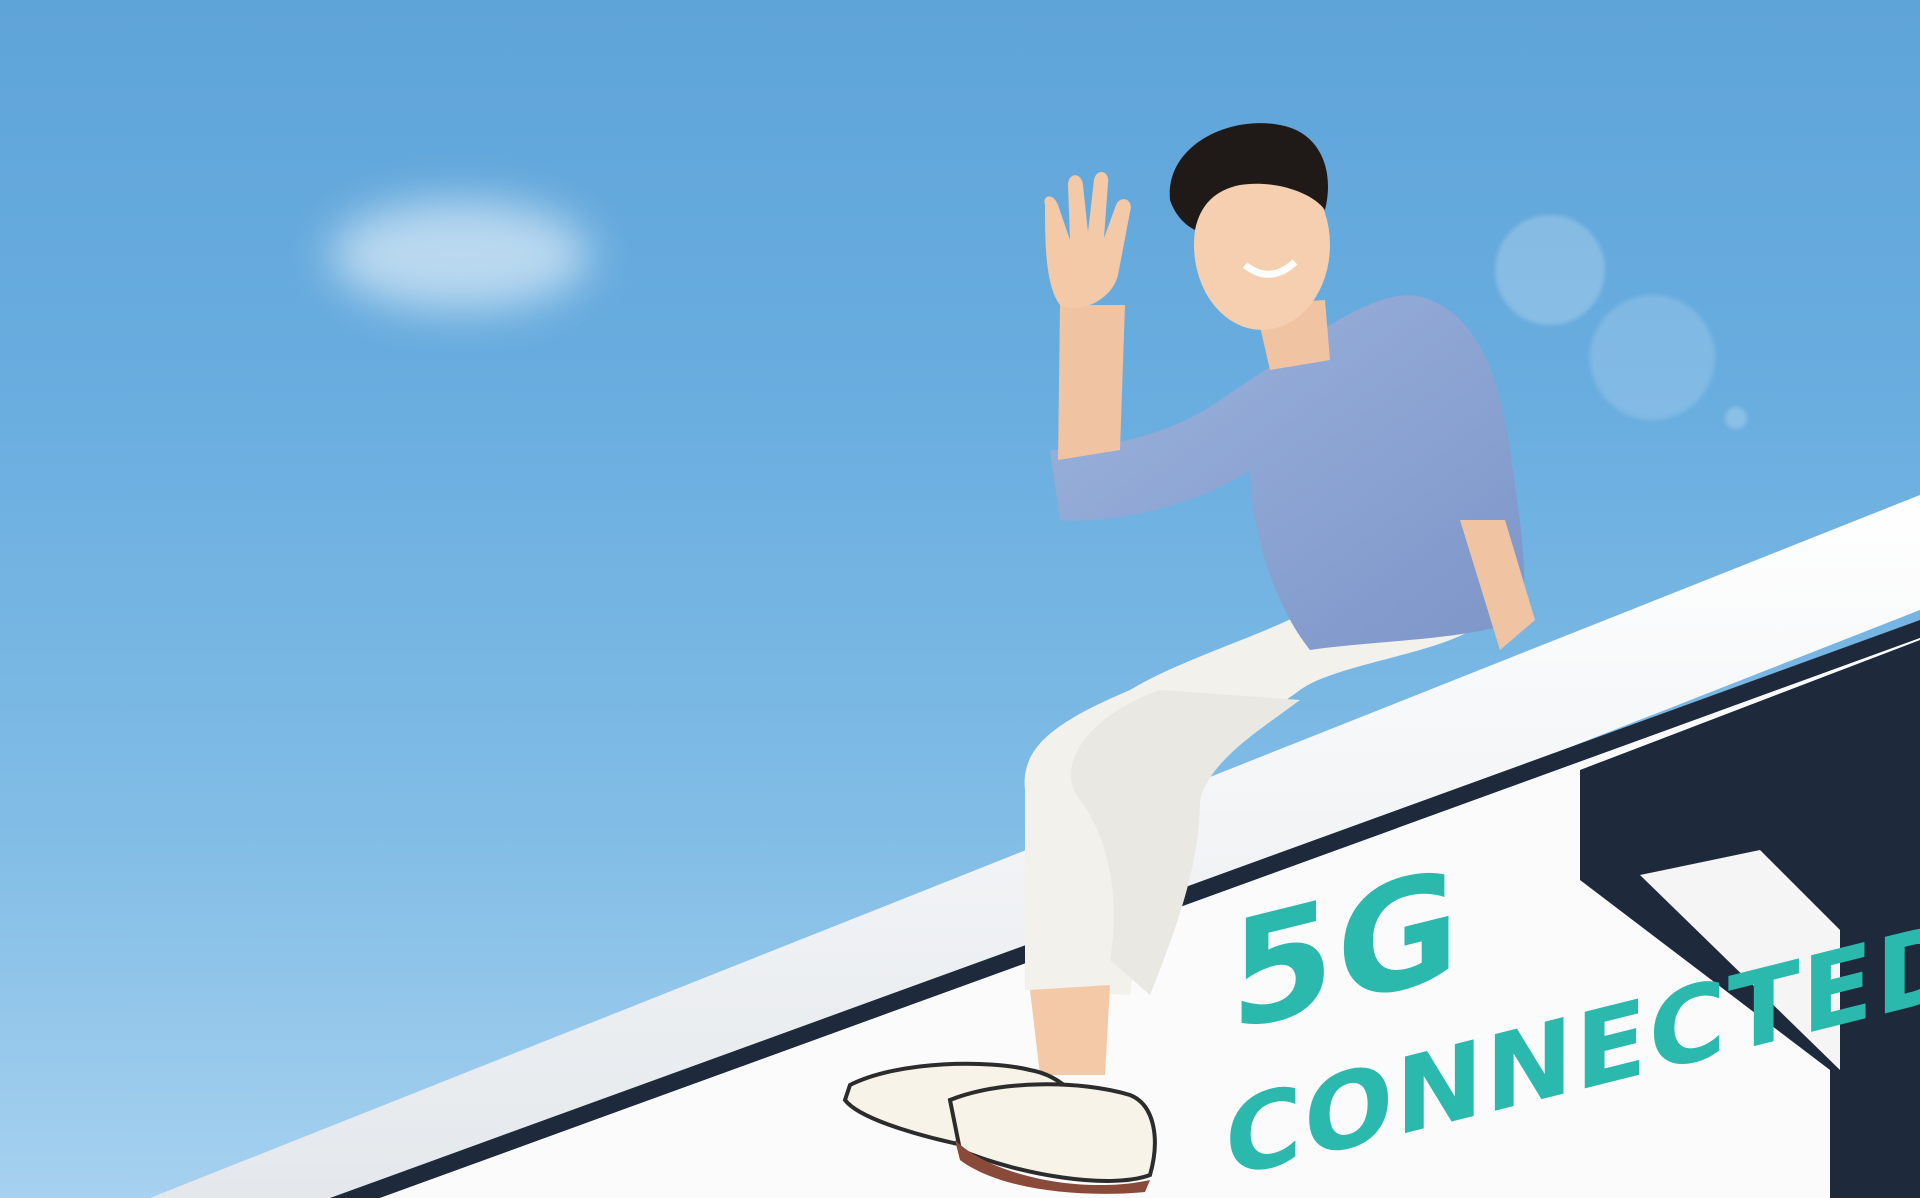 Image resolution: width=1920 pixels, height=1198 pixels. What do you see at coordinates (1070, 1030) in the screenshot?
I see `ankle` at bounding box center [1070, 1030].